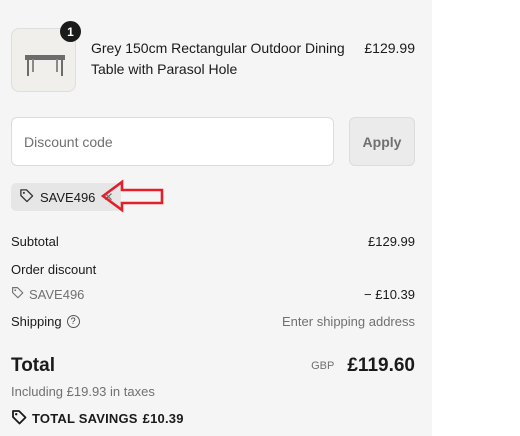 The width and height of the screenshot is (520, 436). I want to click on total-row: Total GBP £119.60, so click(213, 366).